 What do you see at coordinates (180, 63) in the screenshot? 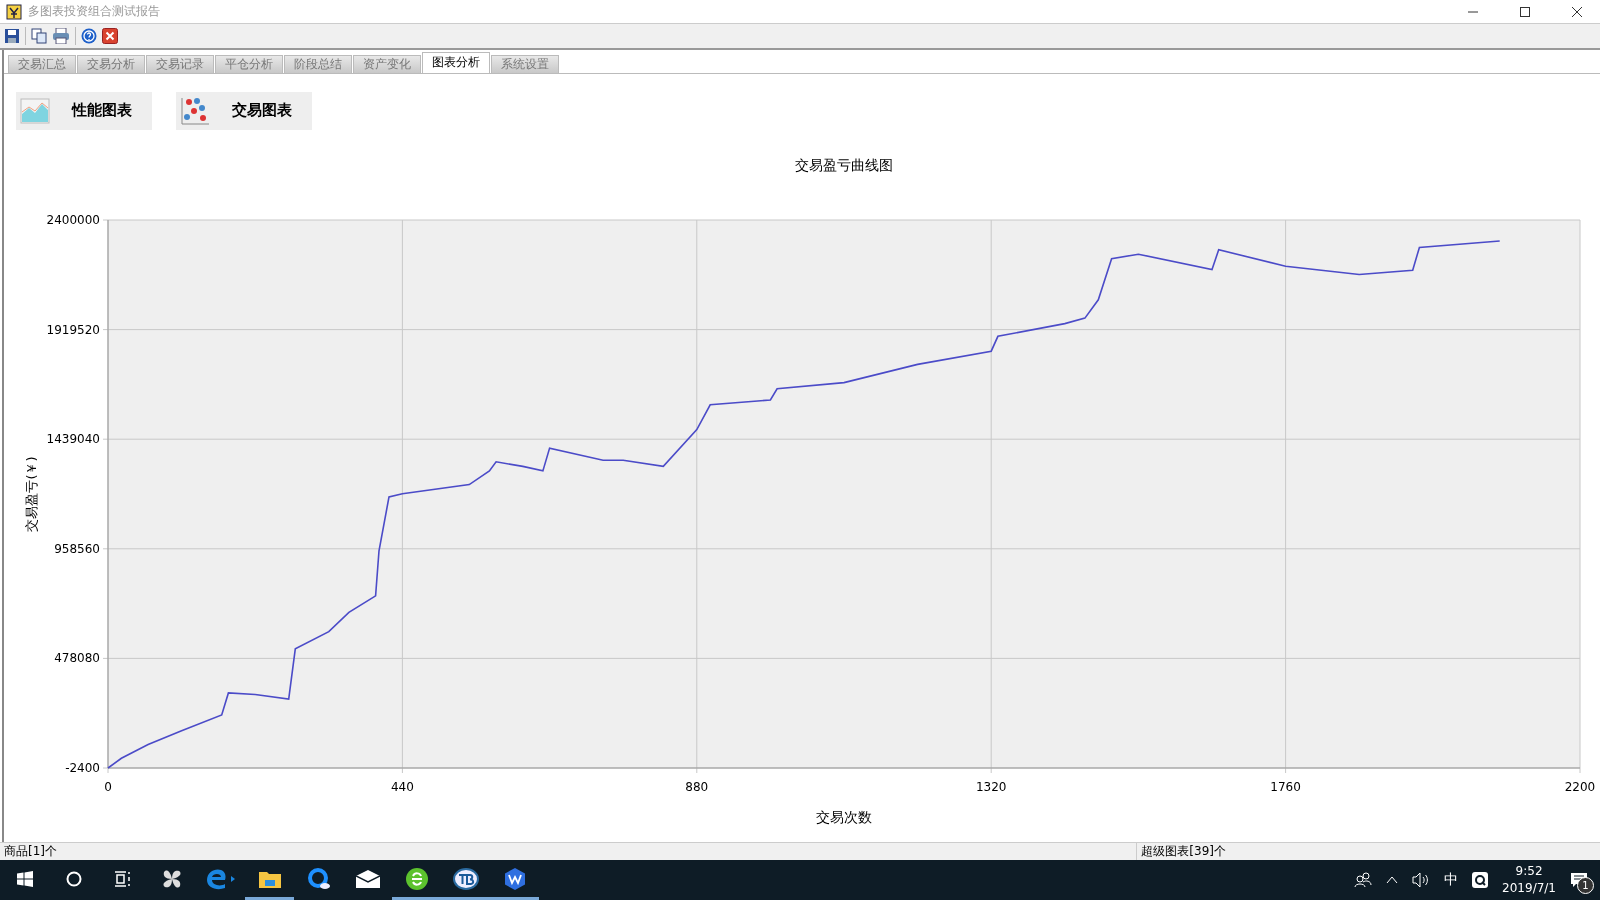
I see `tab: 交易记录` at bounding box center [180, 63].